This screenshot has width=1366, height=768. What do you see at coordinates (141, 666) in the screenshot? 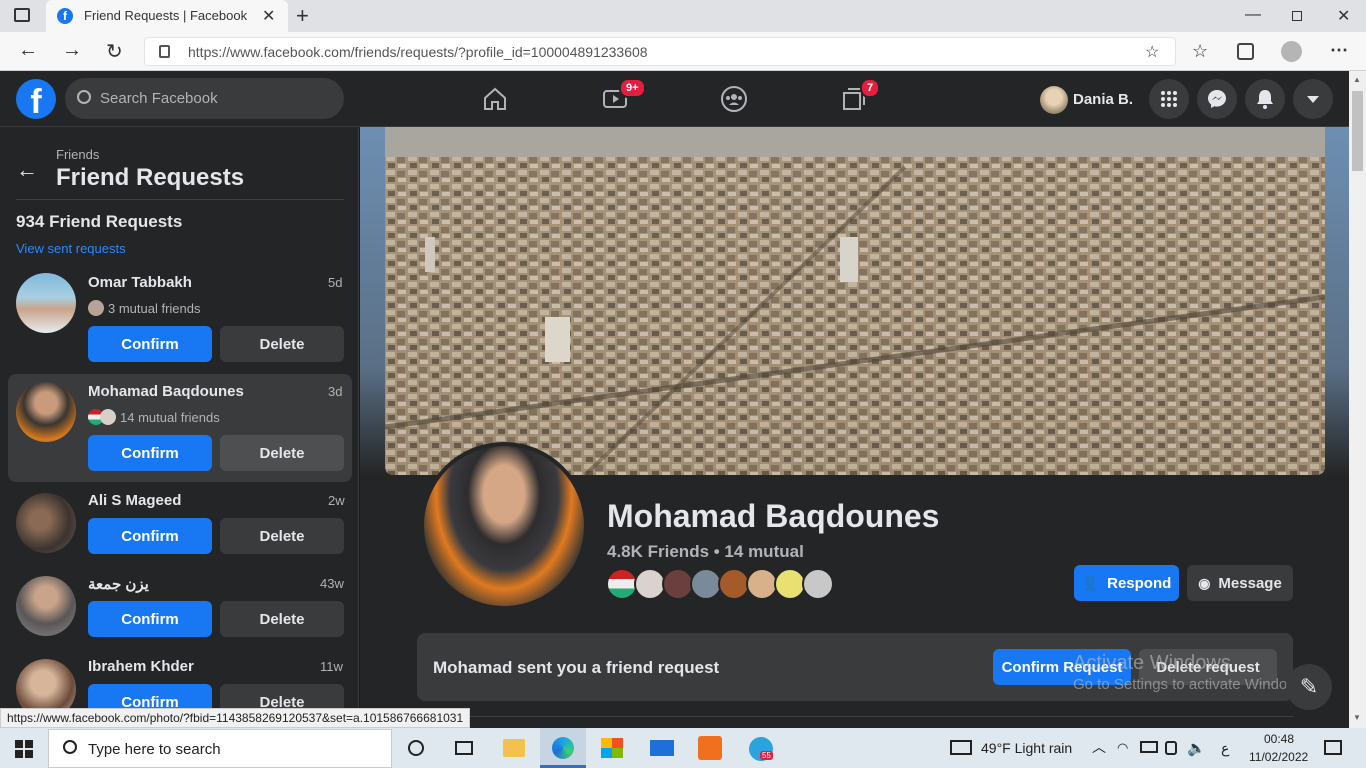
I see `request-name: Ibrahem Khder` at bounding box center [141, 666].